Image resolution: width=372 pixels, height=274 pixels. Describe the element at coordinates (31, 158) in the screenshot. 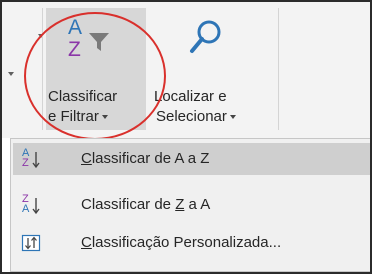

I see `sort-az-icon: A Z` at that location.